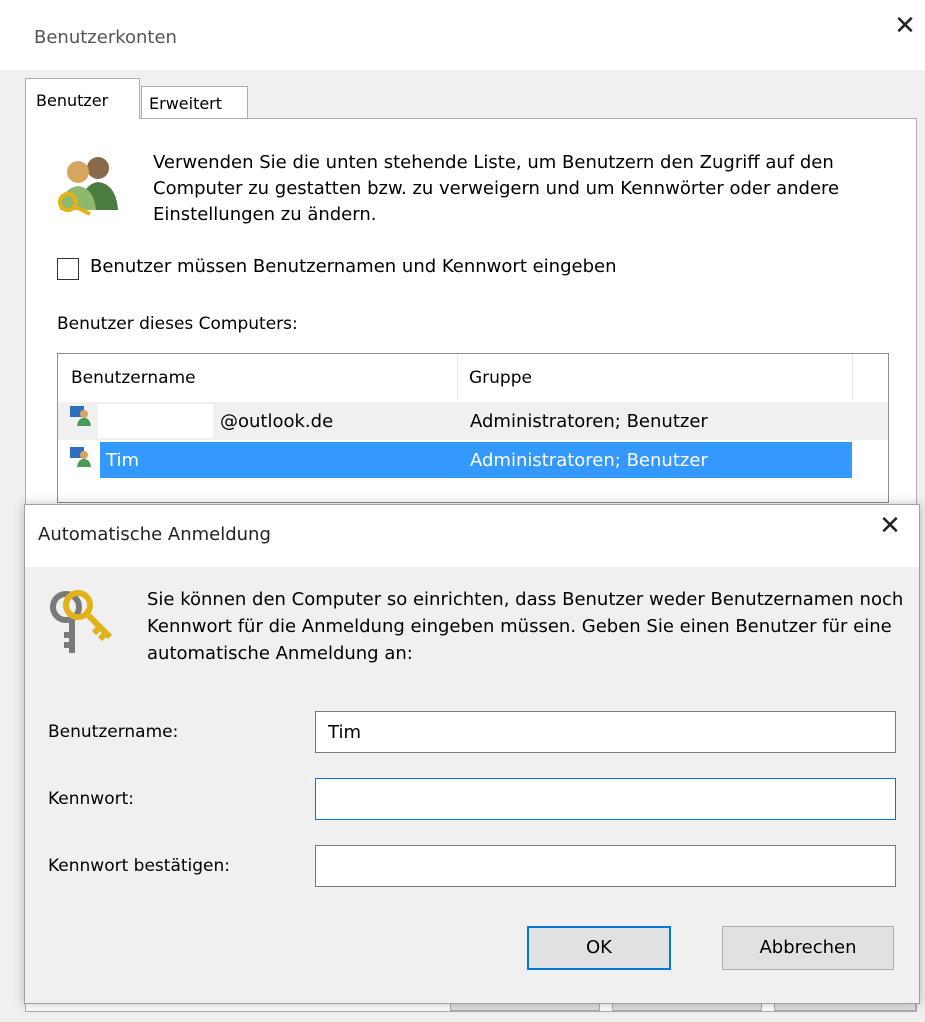 This screenshot has width=925, height=1022. Describe the element at coordinates (68, 269) in the screenshot. I see `require-login-checkbox` at that location.